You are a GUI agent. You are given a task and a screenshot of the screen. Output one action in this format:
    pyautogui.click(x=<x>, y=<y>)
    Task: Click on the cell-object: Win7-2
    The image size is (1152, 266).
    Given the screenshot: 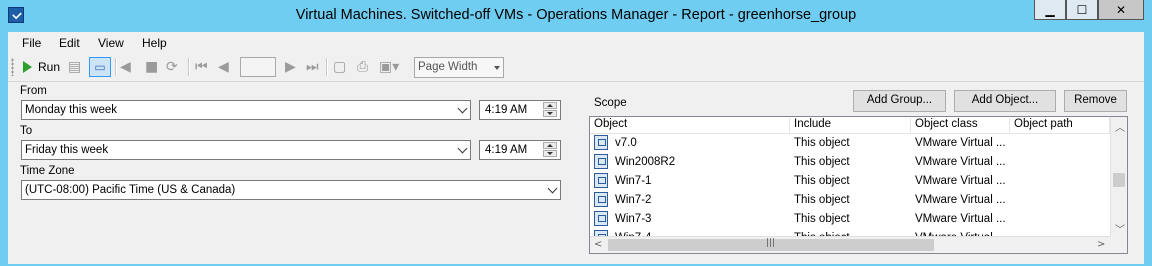 What is the action you would take?
    pyautogui.click(x=633, y=200)
    